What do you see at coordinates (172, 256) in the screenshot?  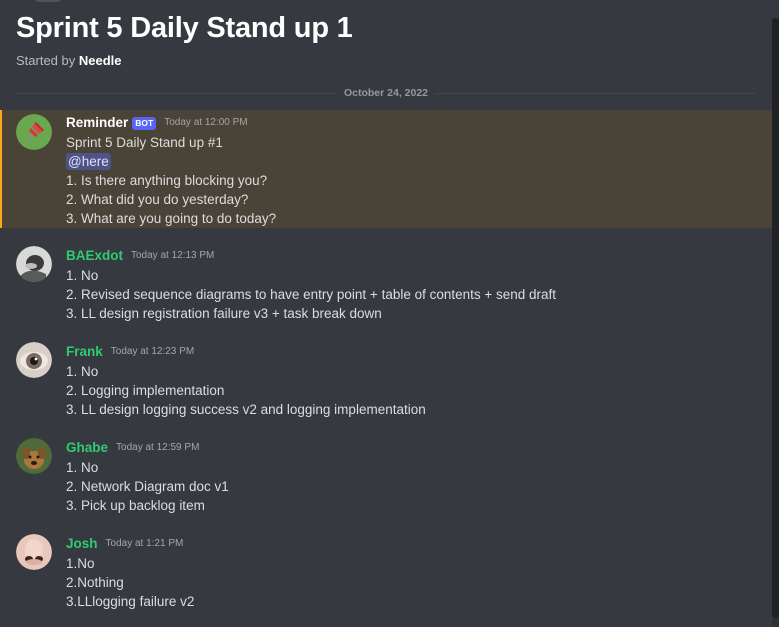 I see `message-timestamp: Today at 12:13 PM` at bounding box center [172, 256].